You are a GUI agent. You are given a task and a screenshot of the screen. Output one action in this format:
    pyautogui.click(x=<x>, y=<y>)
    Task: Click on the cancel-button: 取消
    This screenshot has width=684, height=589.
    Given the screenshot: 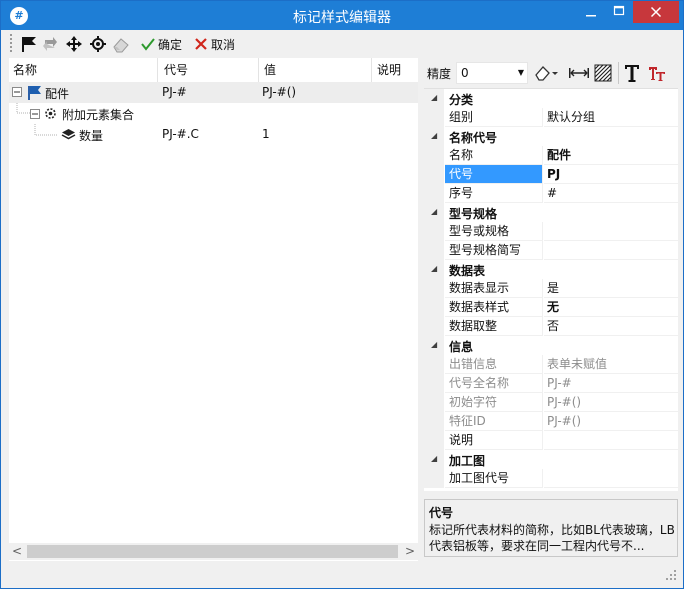 What is the action you would take?
    pyautogui.click(x=214, y=44)
    